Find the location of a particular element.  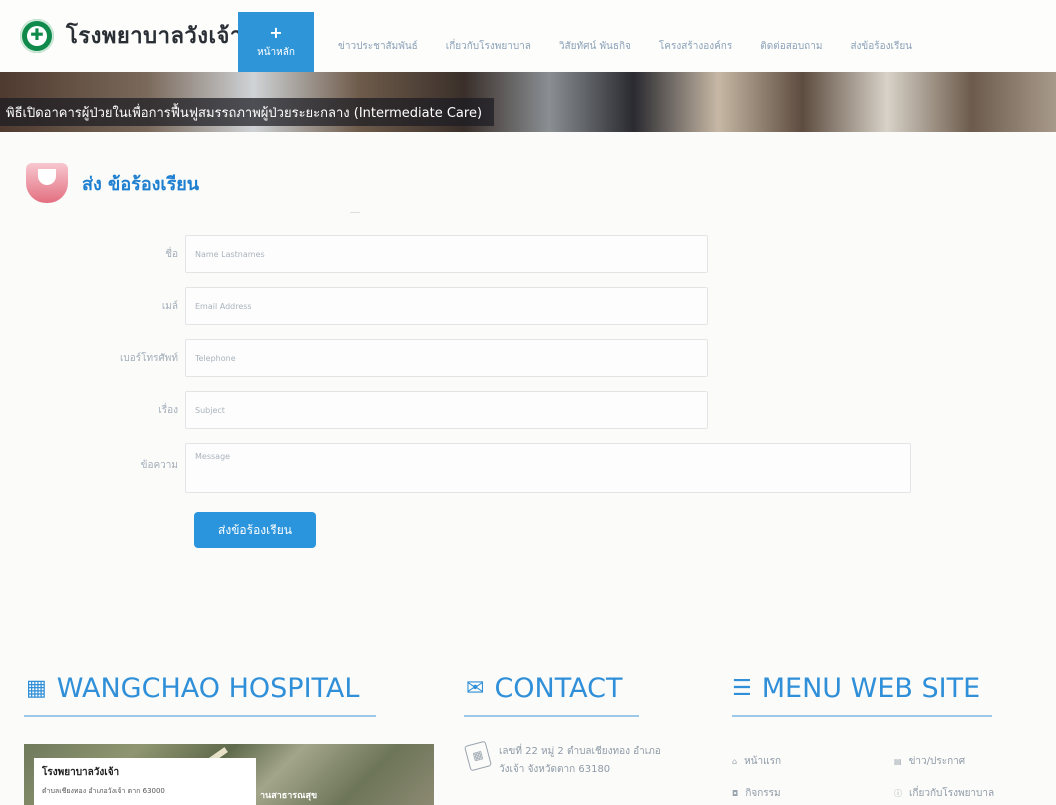

logo-text: โรงพยาบาลวังเจ้า is located at coordinates (154, 36).